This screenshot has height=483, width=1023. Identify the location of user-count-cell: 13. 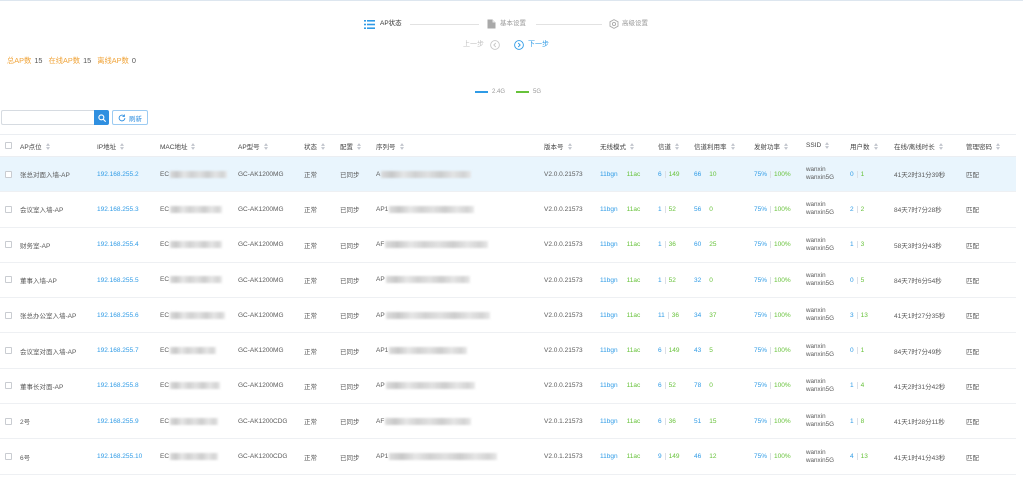
(869, 245).